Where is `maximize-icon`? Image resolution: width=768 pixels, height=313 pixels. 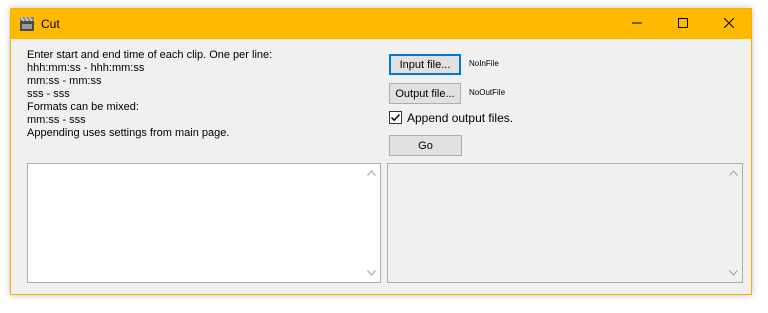 maximize-icon is located at coordinates (683, 24).